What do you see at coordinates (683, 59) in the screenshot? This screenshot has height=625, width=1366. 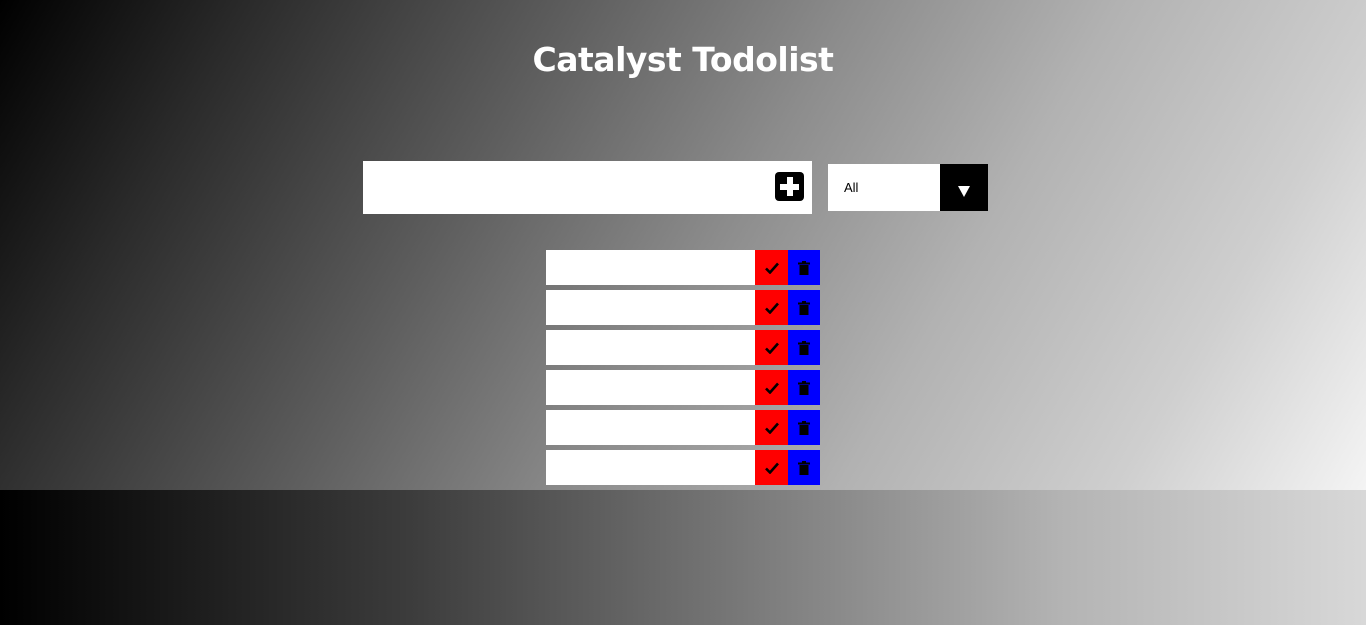 I see `page-title: Catalyst Todolist` at bounding box center [683, 59].